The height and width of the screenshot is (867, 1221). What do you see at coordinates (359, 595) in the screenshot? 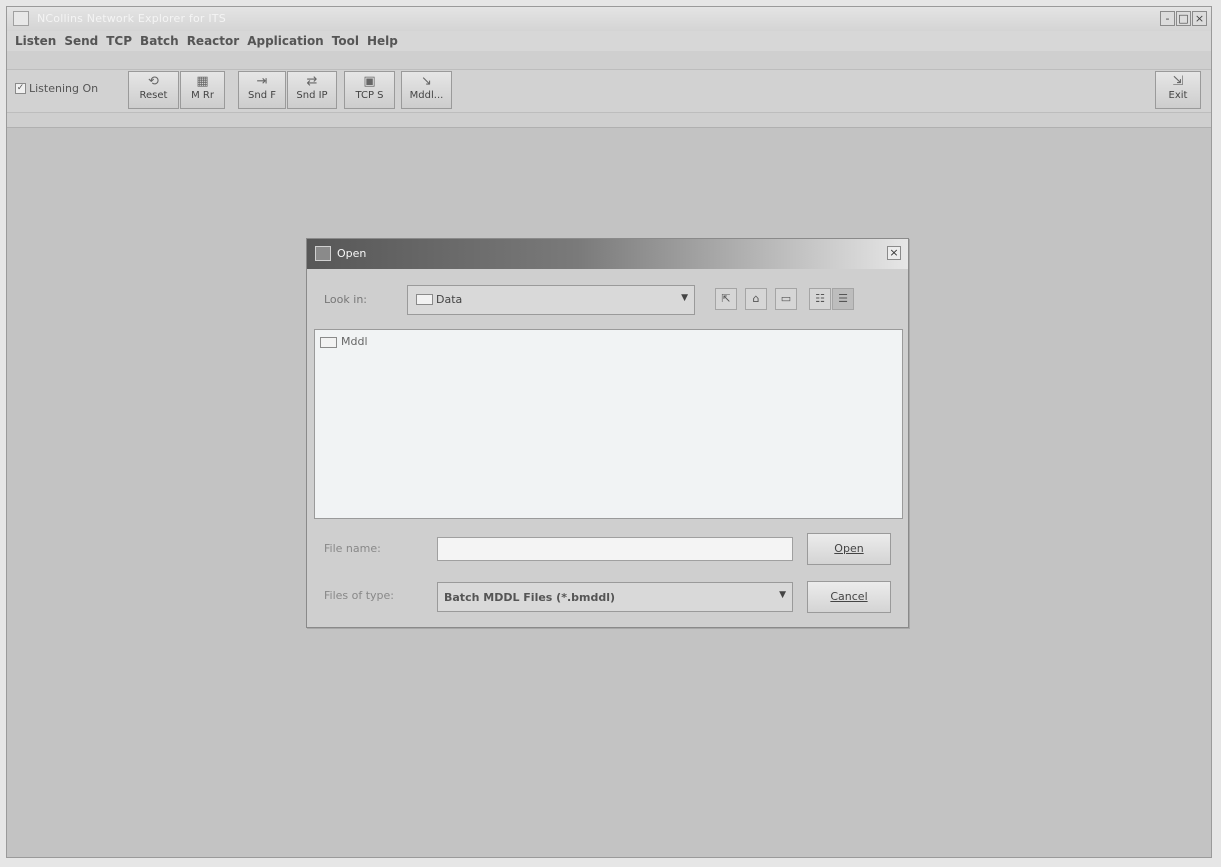
I see `files-of-type-label: Files of type:` at bounding box center [359, 595].